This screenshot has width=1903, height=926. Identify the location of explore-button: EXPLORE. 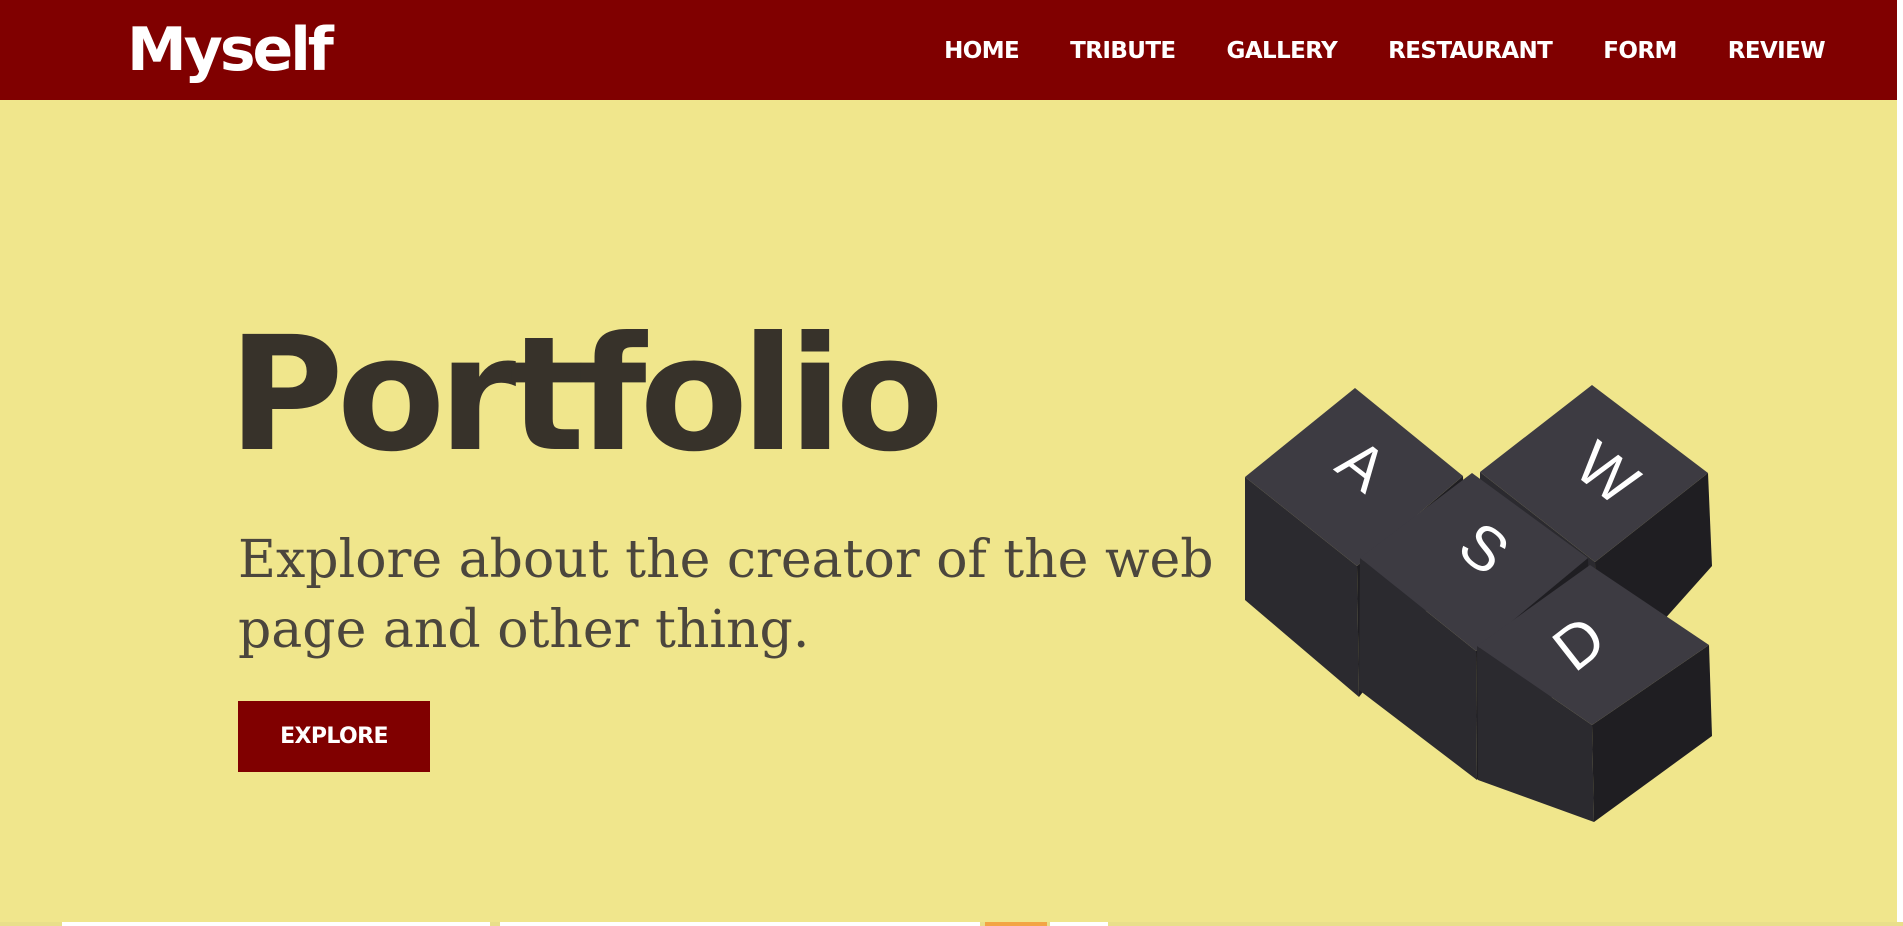
(334, 736).